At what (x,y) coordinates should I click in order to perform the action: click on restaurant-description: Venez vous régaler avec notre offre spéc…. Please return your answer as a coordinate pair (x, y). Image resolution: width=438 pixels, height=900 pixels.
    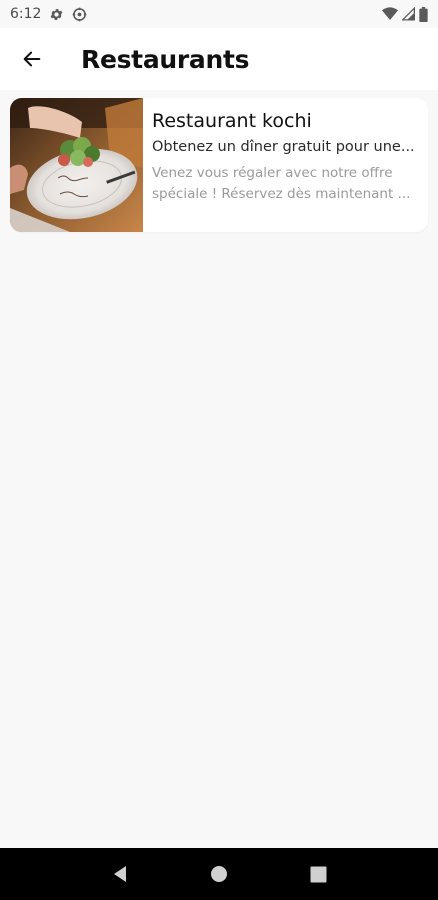
    Looking at the image, I should click on (281, 183).